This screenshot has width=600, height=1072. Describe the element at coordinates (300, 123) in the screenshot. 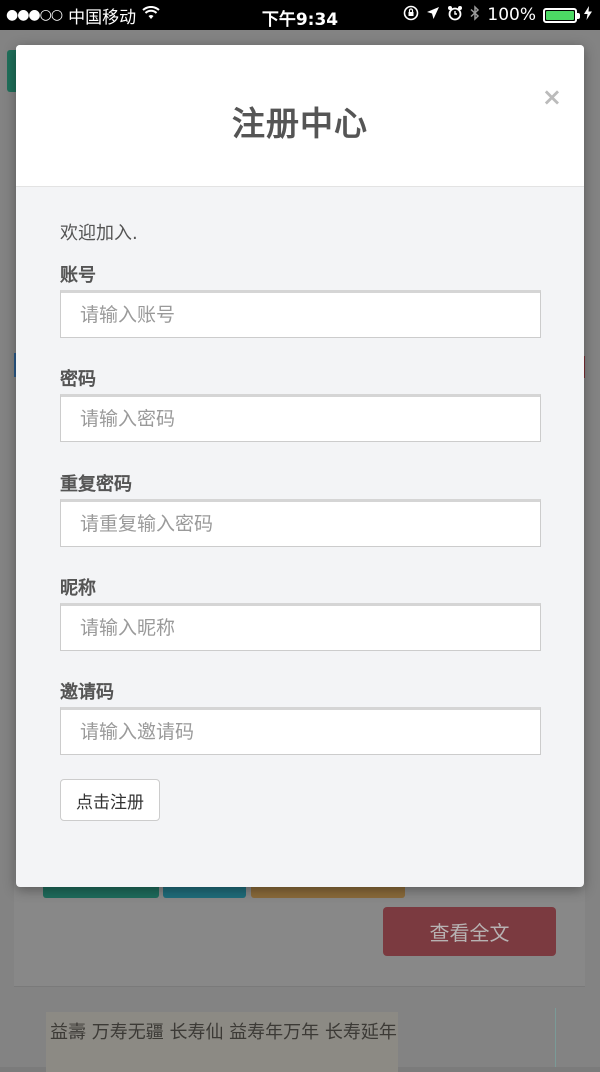

I see `modal-title: 注册中心` at that location.